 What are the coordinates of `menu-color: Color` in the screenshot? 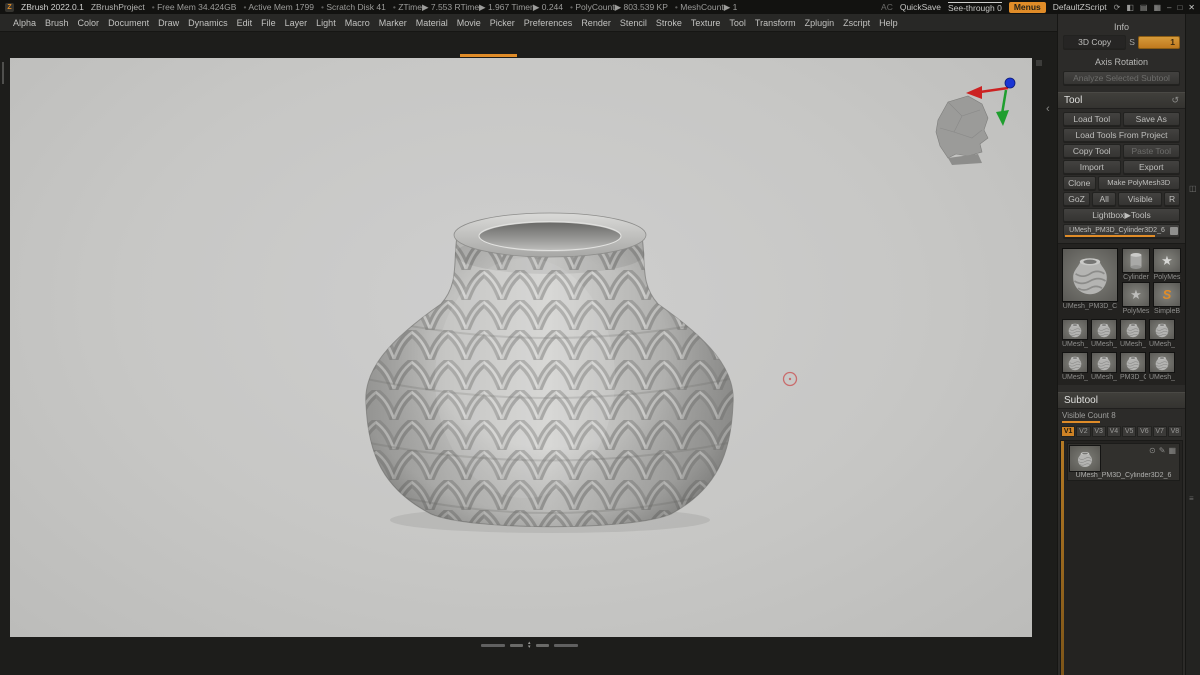 It's located at (89, 23).